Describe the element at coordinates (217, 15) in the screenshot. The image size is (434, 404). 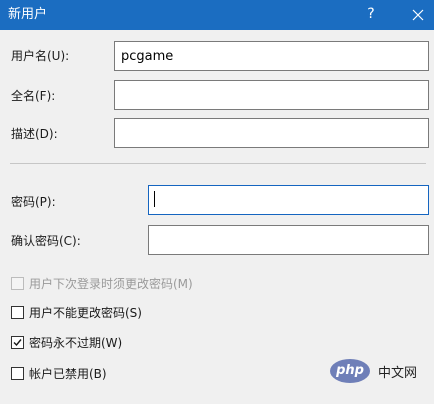
I see `title-bar: 新用户 ?` at that location.